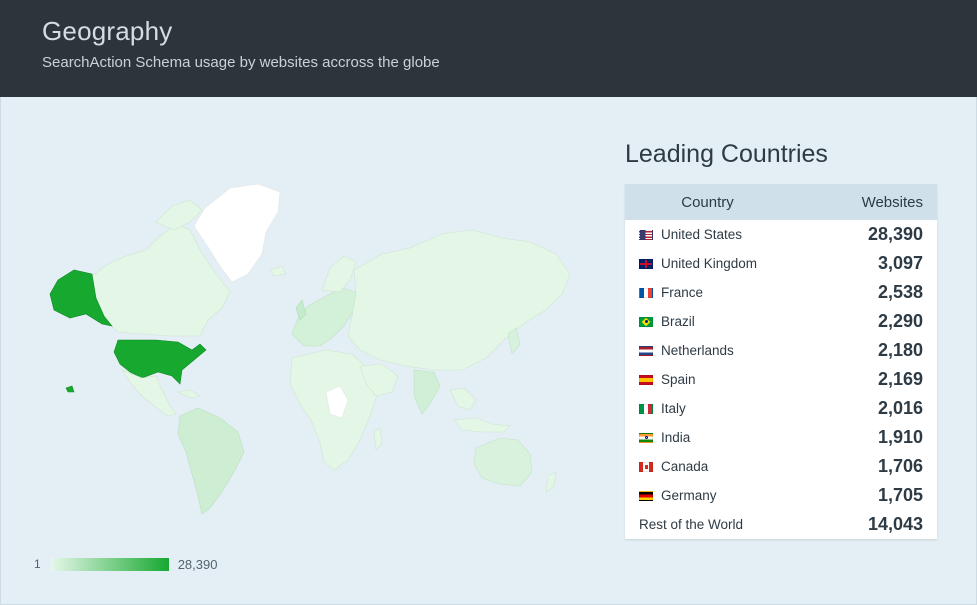 The height and width of the screenshot is (605, 977). Describe the element at coordinates (673, 408) in the screenshot. I see `country-name: Italy` at that location.